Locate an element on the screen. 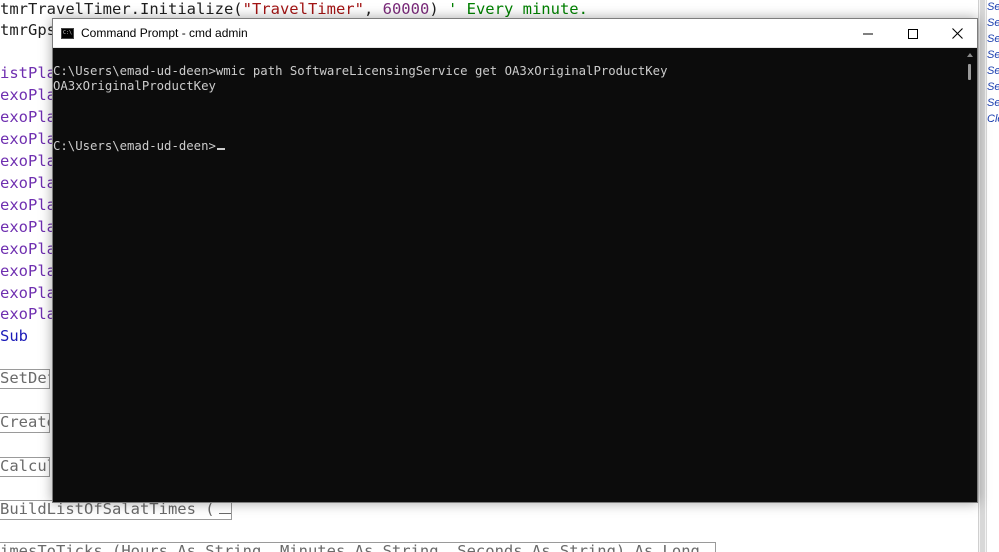  close-button is located at coordinates (957, 33).